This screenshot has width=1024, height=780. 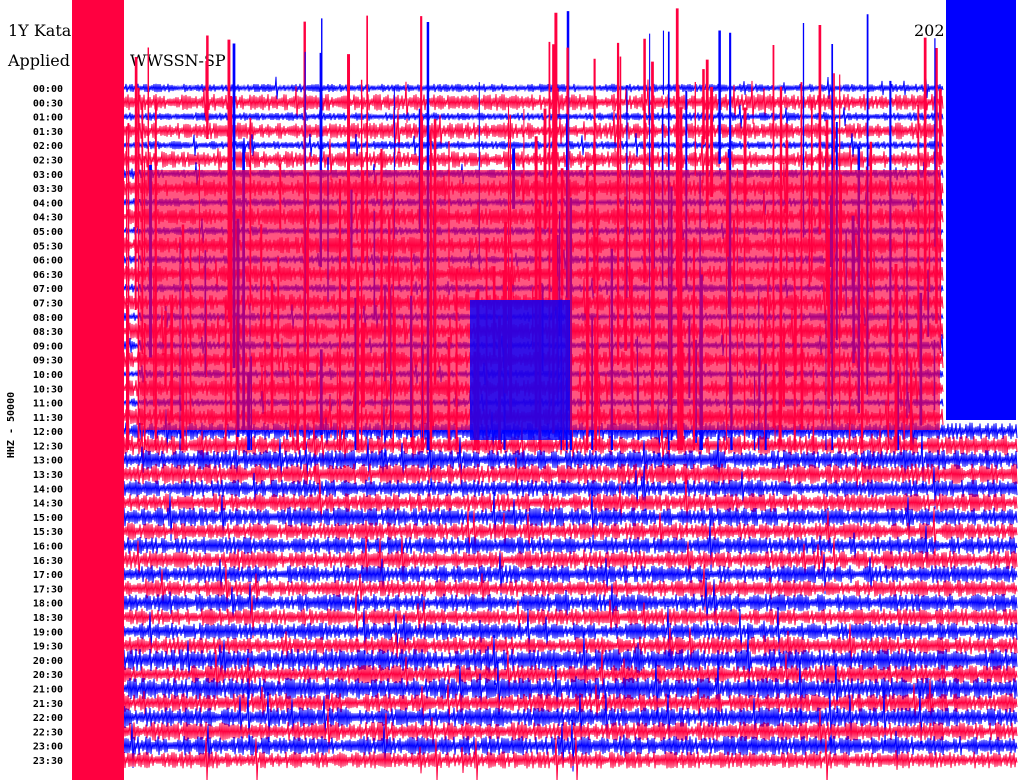 What do you see at coordinates (48, 203) in the screenshot?
I see `y-tick-label: 04:00` at bounding box center [48, 203].